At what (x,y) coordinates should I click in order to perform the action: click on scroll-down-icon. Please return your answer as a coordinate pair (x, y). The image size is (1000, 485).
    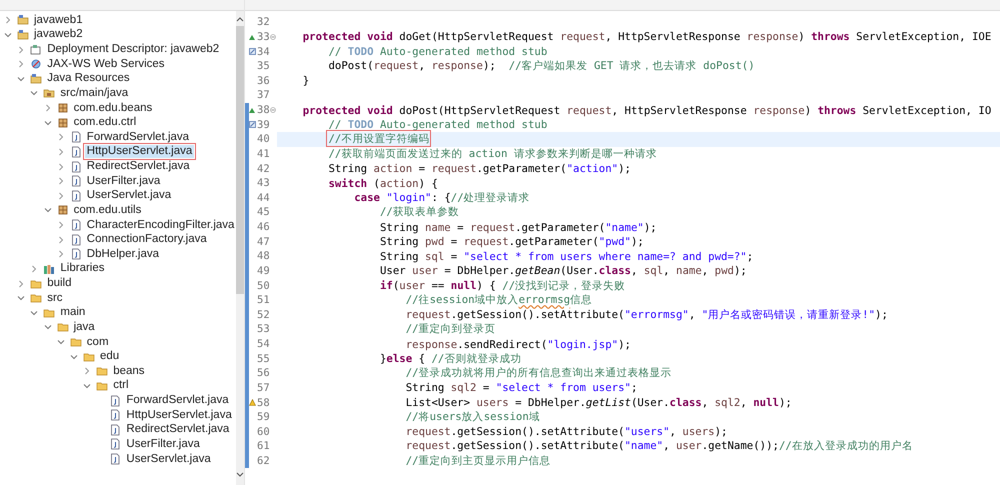
    Looking at the image, I should click on (240, 475).